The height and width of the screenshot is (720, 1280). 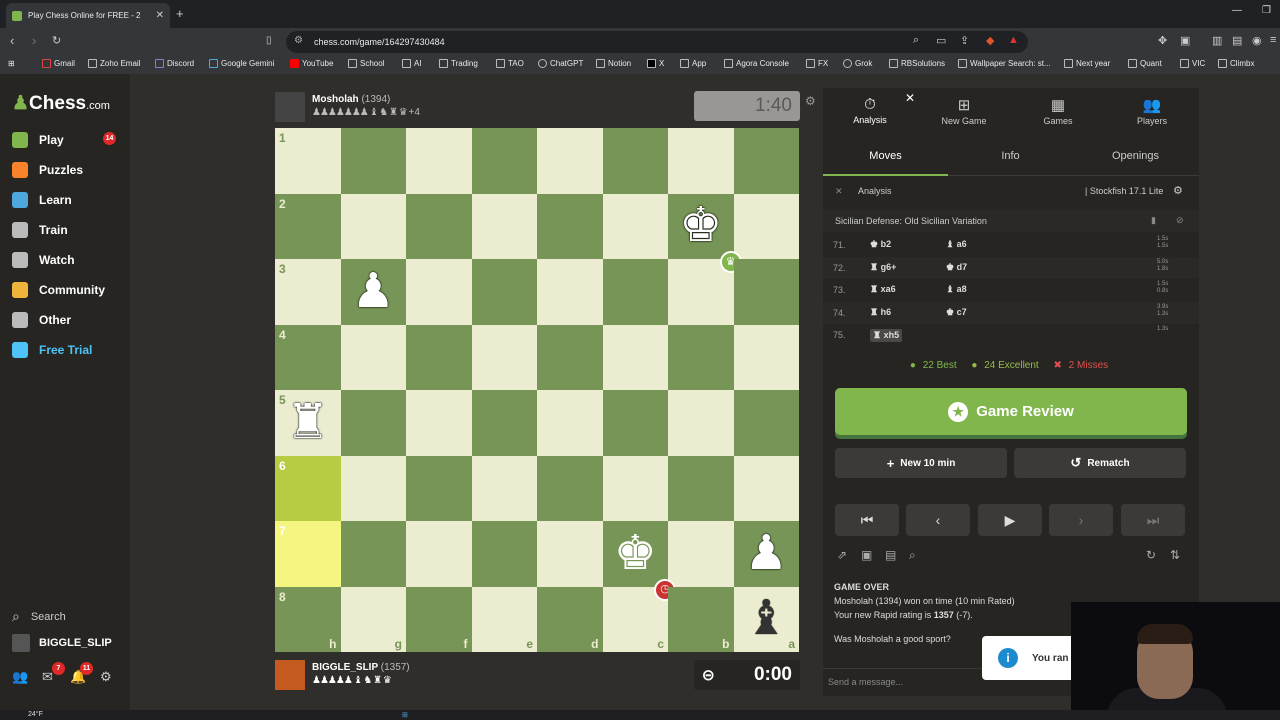 What do you see at coordinates (458, 63) in the screenshot?
I see `bookmark-trading: Trading` at bounding box center [458, 63].